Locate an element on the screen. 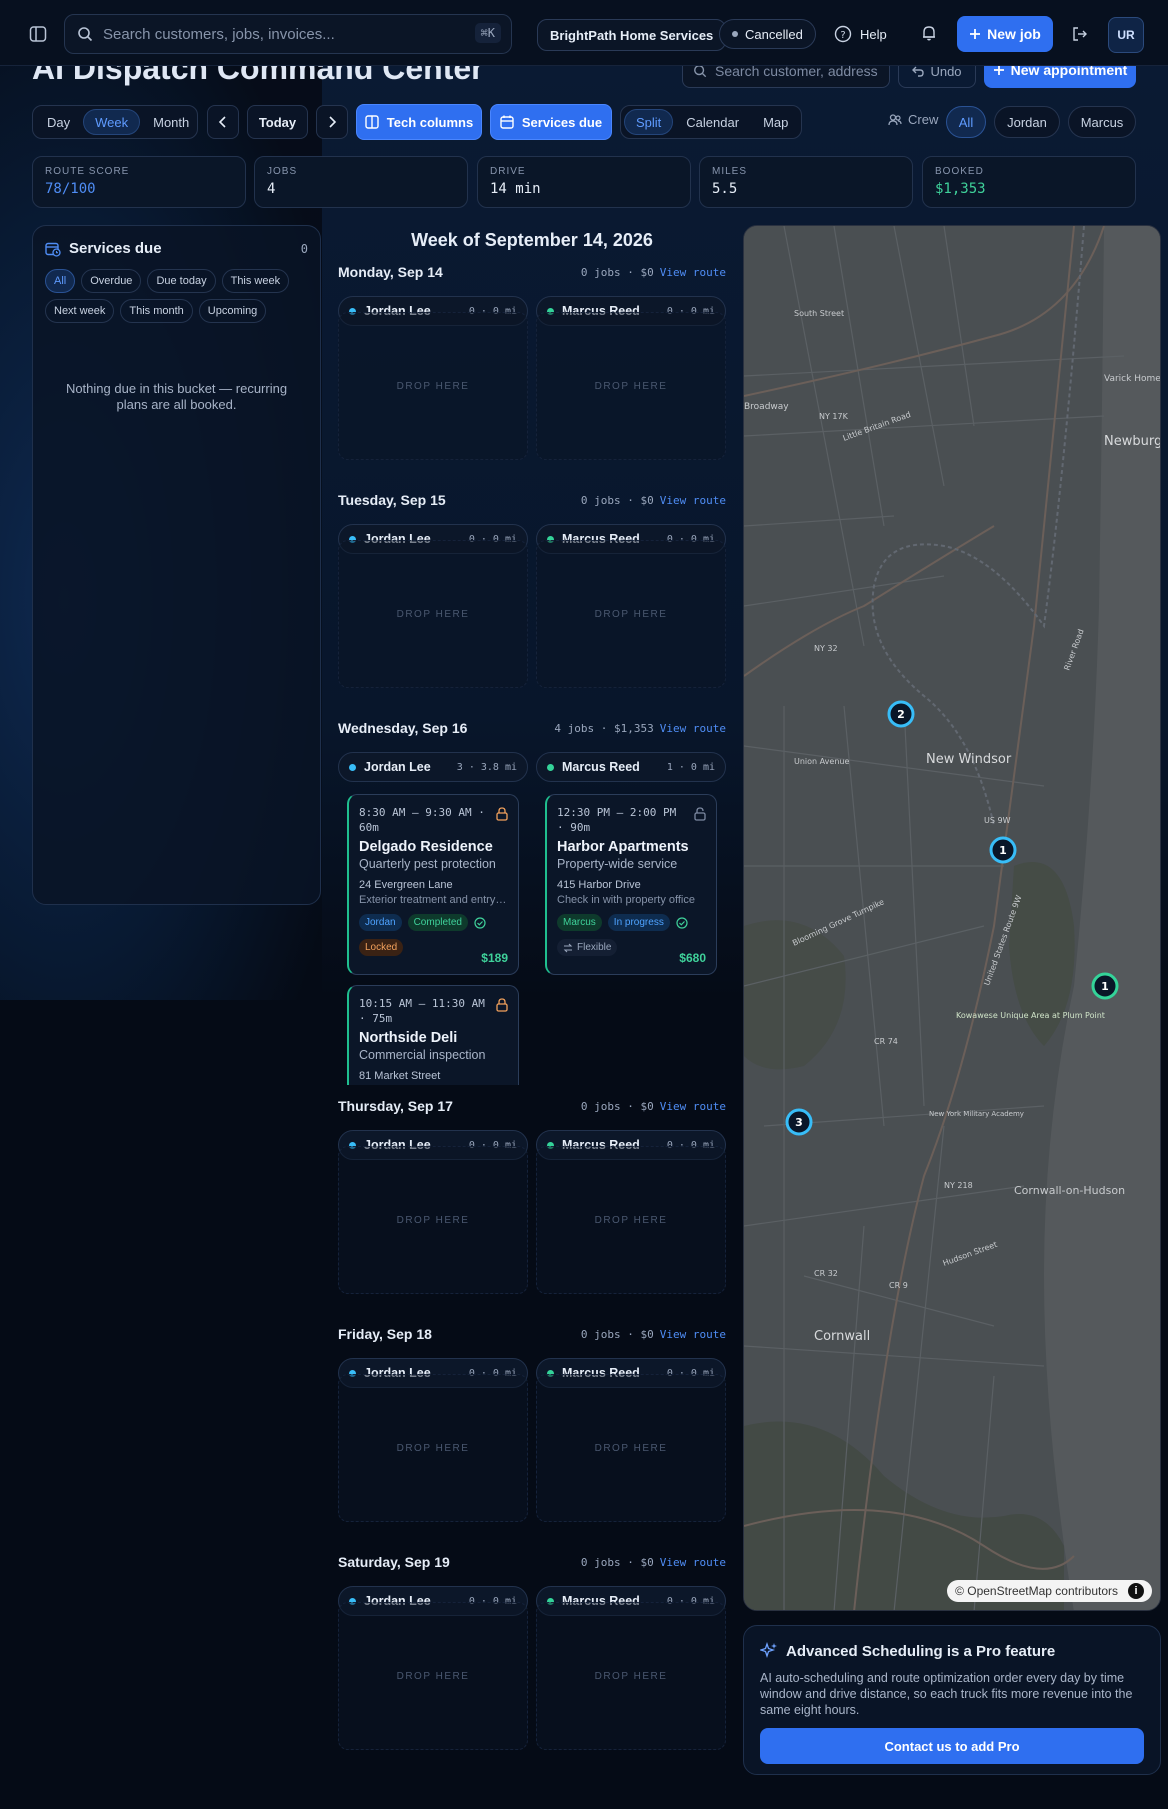 This screenshot has height=1809, width=1168. company-selector: BrightPath Home Services is located at coordinates (632, 35).